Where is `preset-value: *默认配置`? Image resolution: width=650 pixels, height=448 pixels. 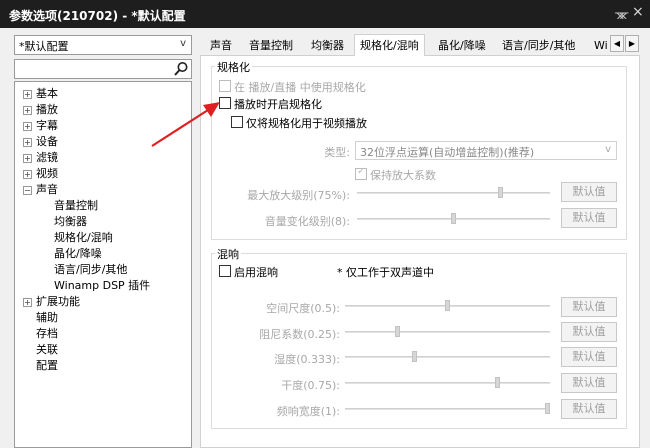
preset-value: *默认配置 is located at coordinates (44, 46).